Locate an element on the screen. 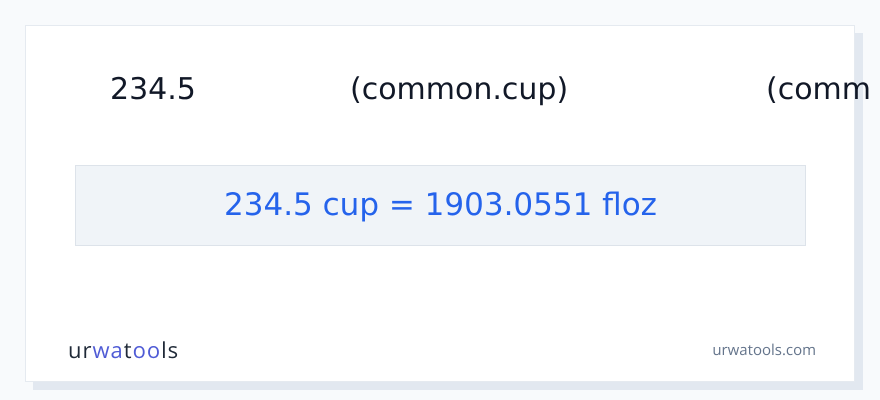  header-text: 234.5 is located at coordinates (153, 90).